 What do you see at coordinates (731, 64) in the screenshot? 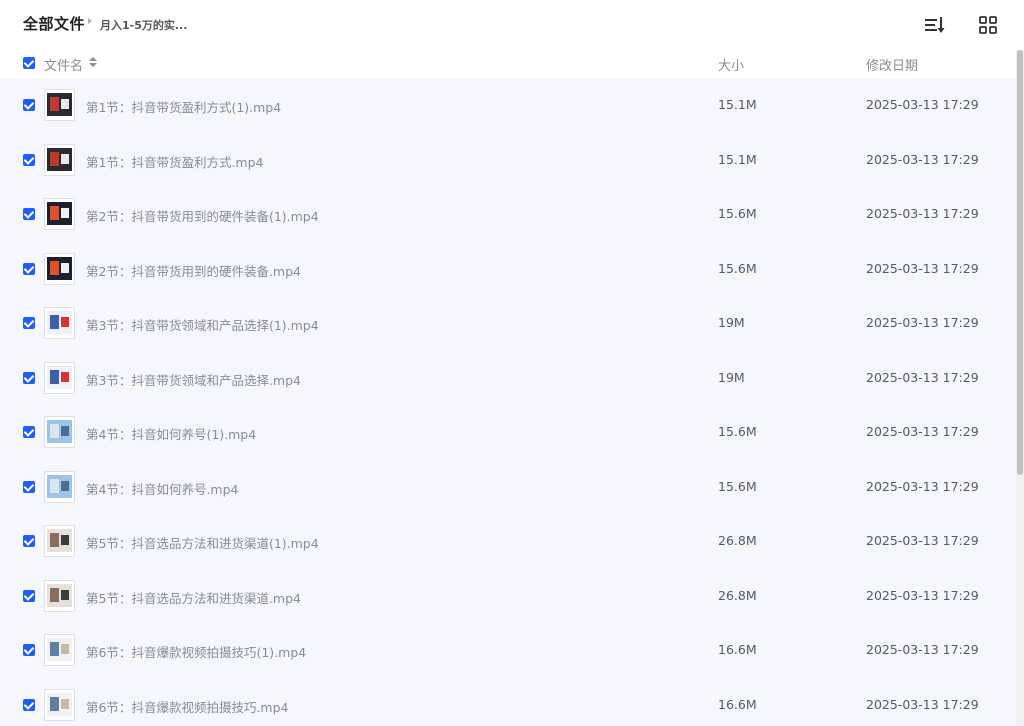
I see `column-size-header: 大小` at bounding box center [731, 64].